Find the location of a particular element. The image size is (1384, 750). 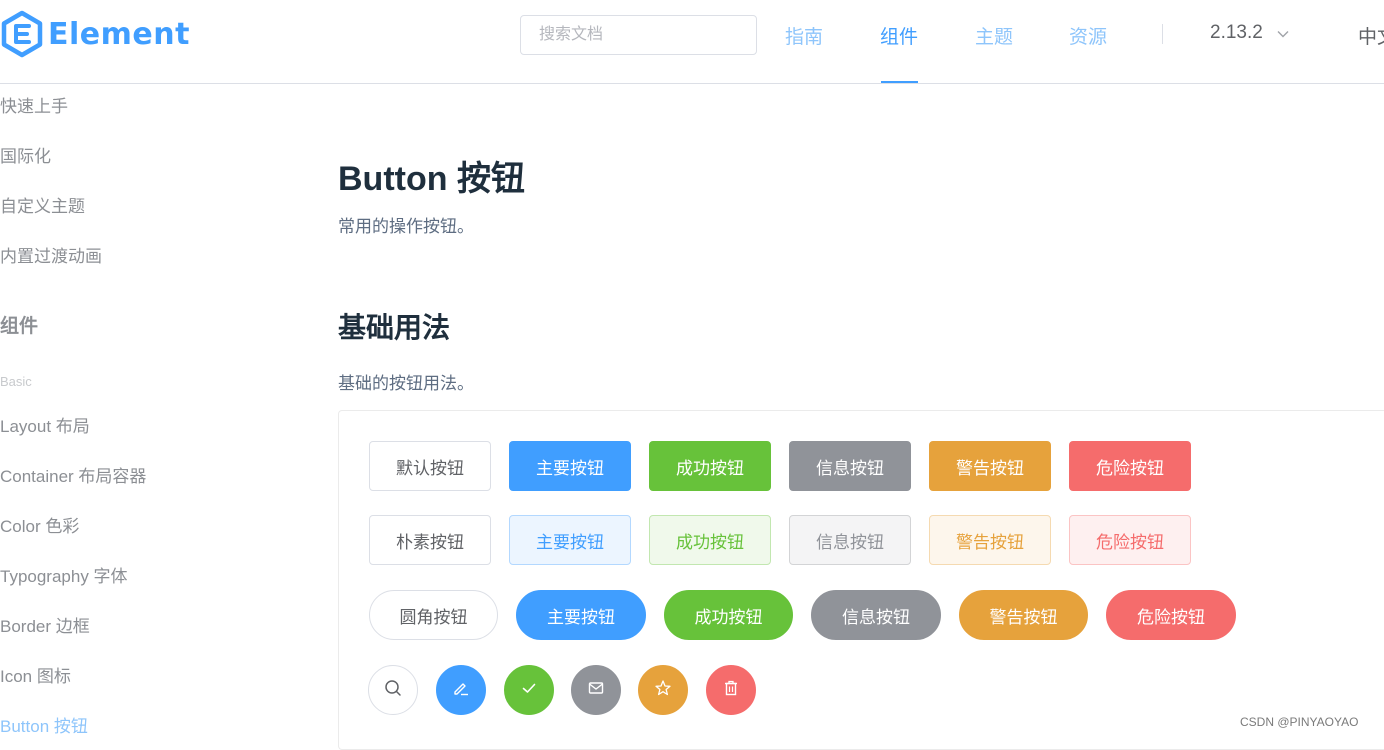

circle-delete-button is located at coordinates (731, 690).